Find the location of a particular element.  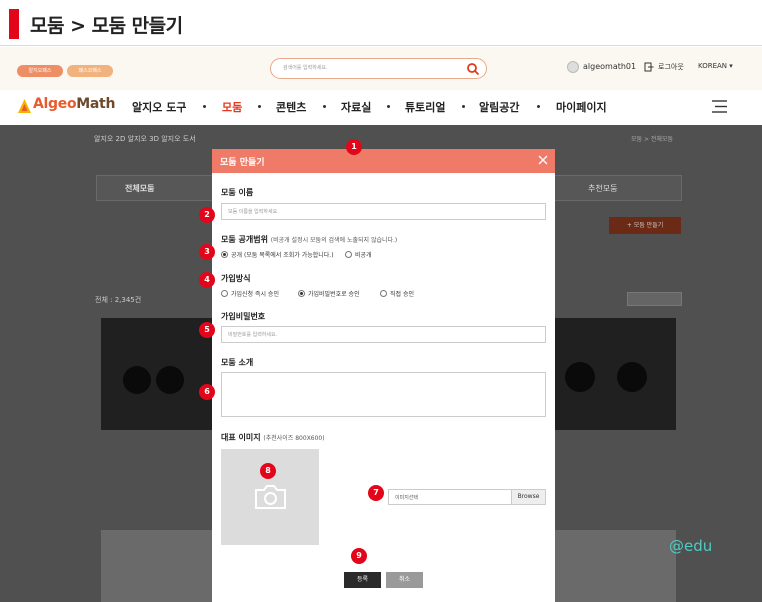

guide-title: 모둠 > 모둠 만들기 is located at coordinates (106, 26).